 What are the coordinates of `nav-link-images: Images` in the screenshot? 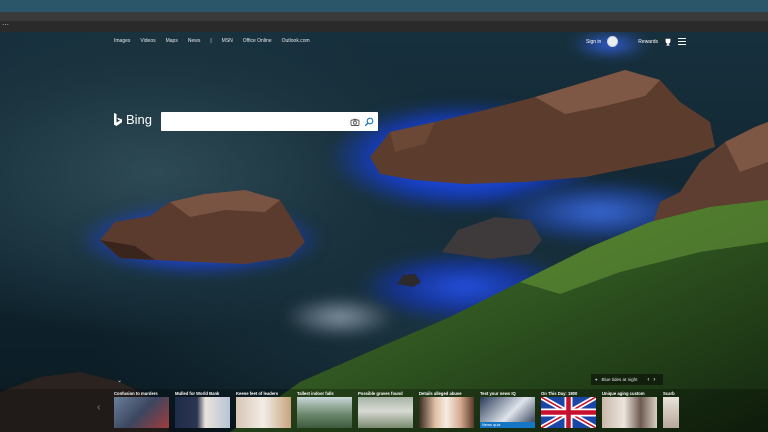 It's located at (122, 41).